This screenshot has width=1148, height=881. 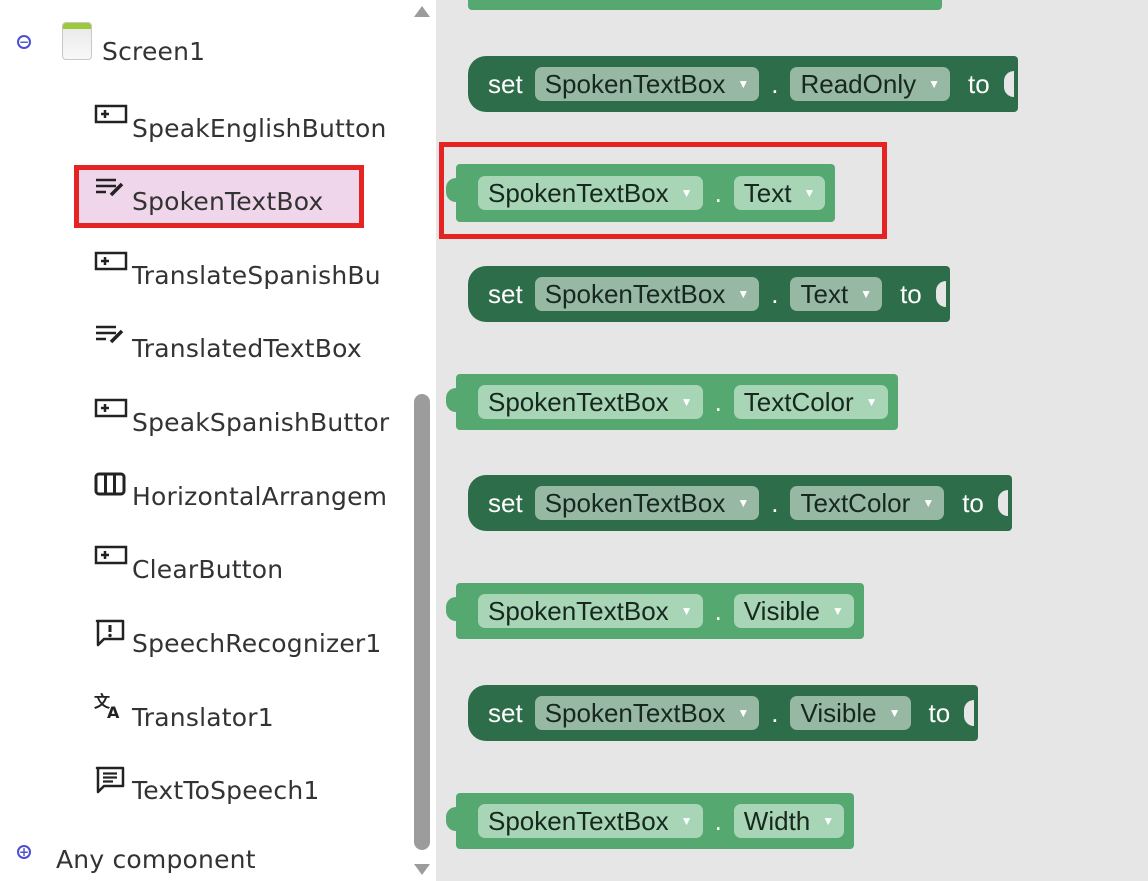 I want to click on tree-item-translatedtextbox: TranslatedTextBox, so click(x=228, y=343).